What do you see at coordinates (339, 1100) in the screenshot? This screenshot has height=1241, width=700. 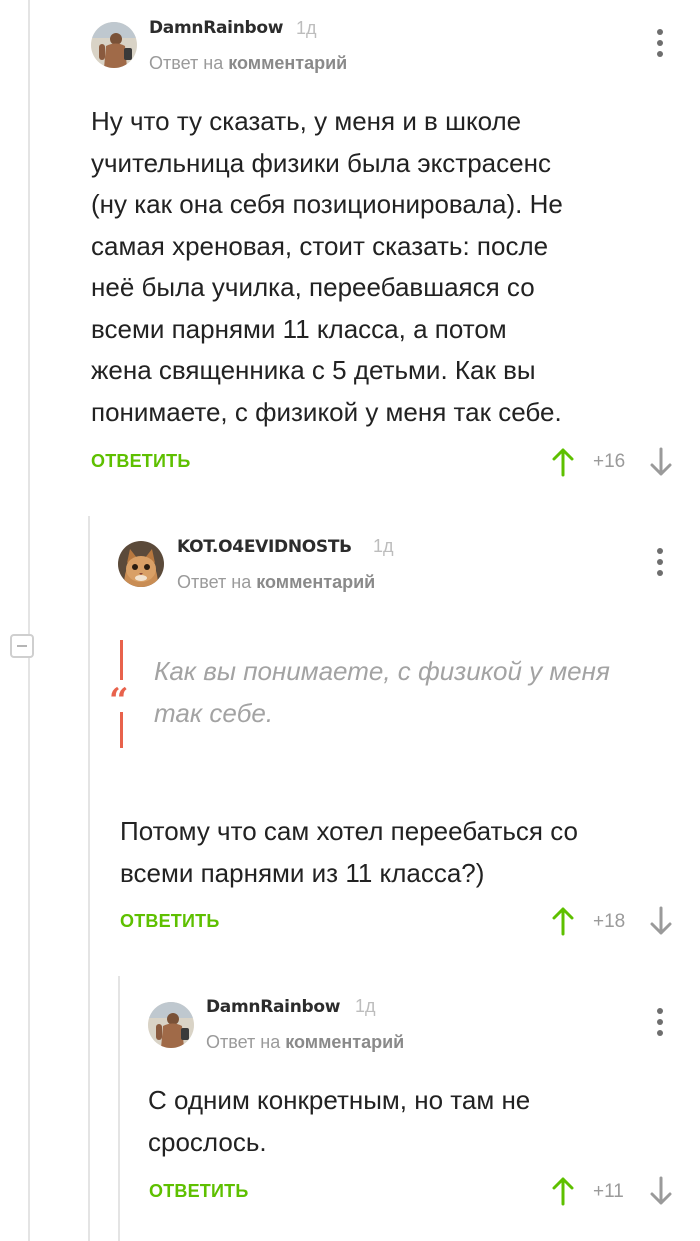 I see `comment-line: С одним конкретным, но там не` at bounding box center [339, 1100].